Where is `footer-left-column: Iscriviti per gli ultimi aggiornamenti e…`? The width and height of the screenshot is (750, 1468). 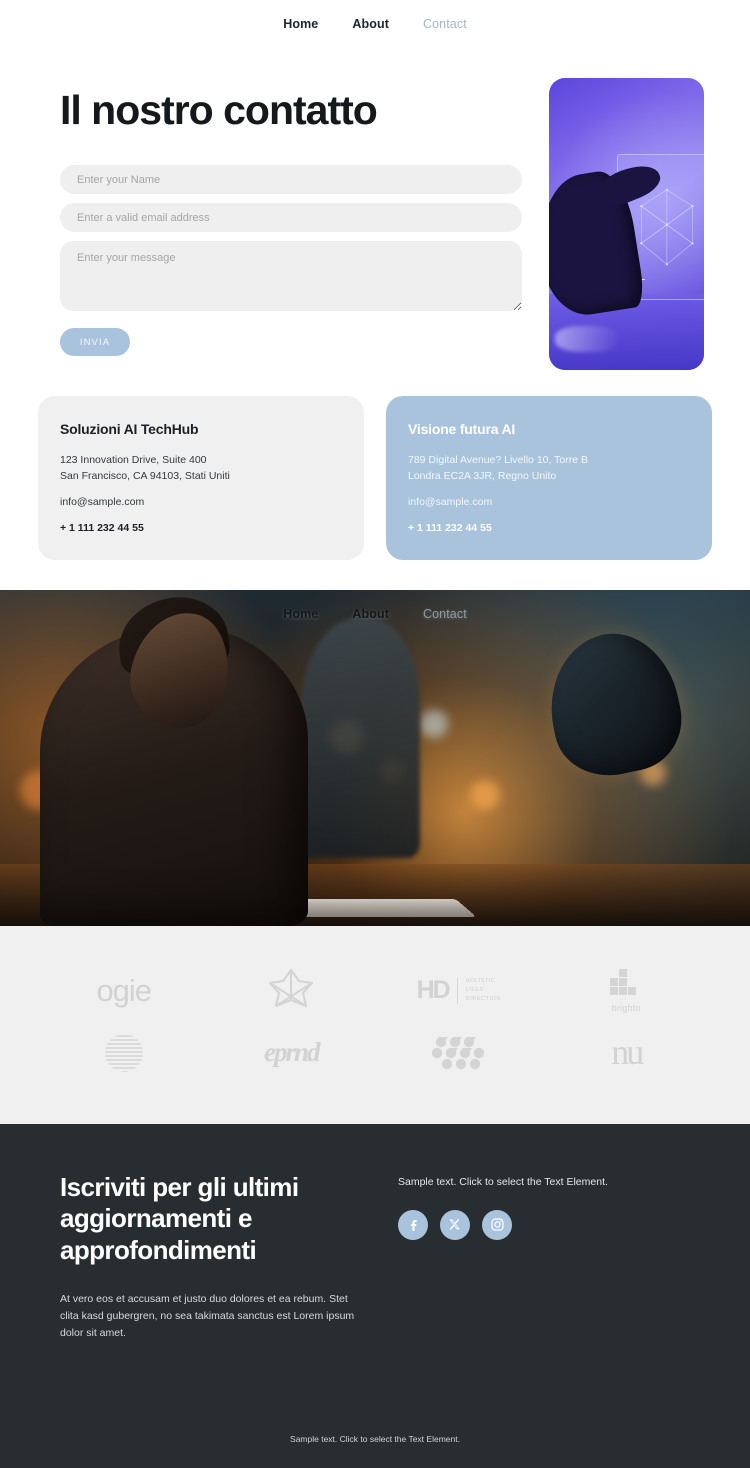 footer-left-column: Iscriviti per gli ultimi aggiornamenti e… is located at coordinates (203, 1257).